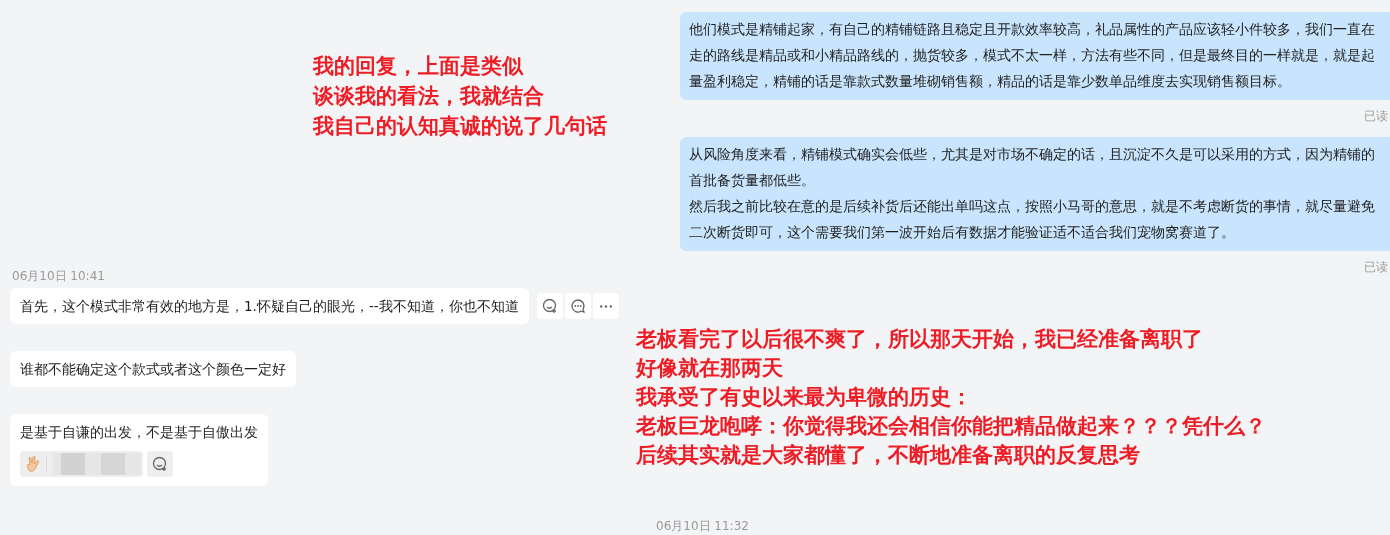 Image resolution: width=1390 pixels, height=535 pixels. I want to click on reply-button, so click(577, 306).